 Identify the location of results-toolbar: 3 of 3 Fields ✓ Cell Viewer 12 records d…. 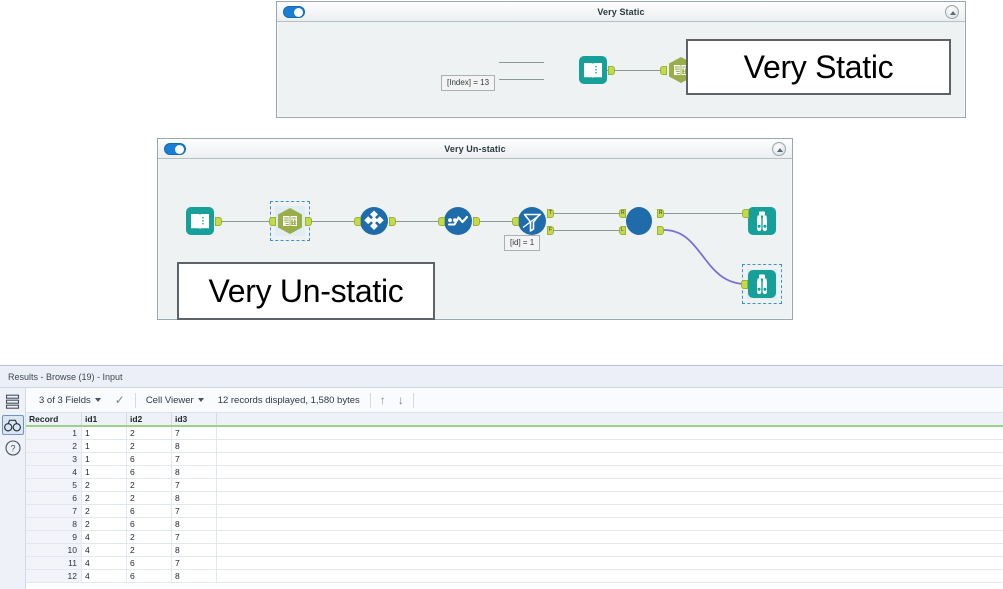
(514, 400).